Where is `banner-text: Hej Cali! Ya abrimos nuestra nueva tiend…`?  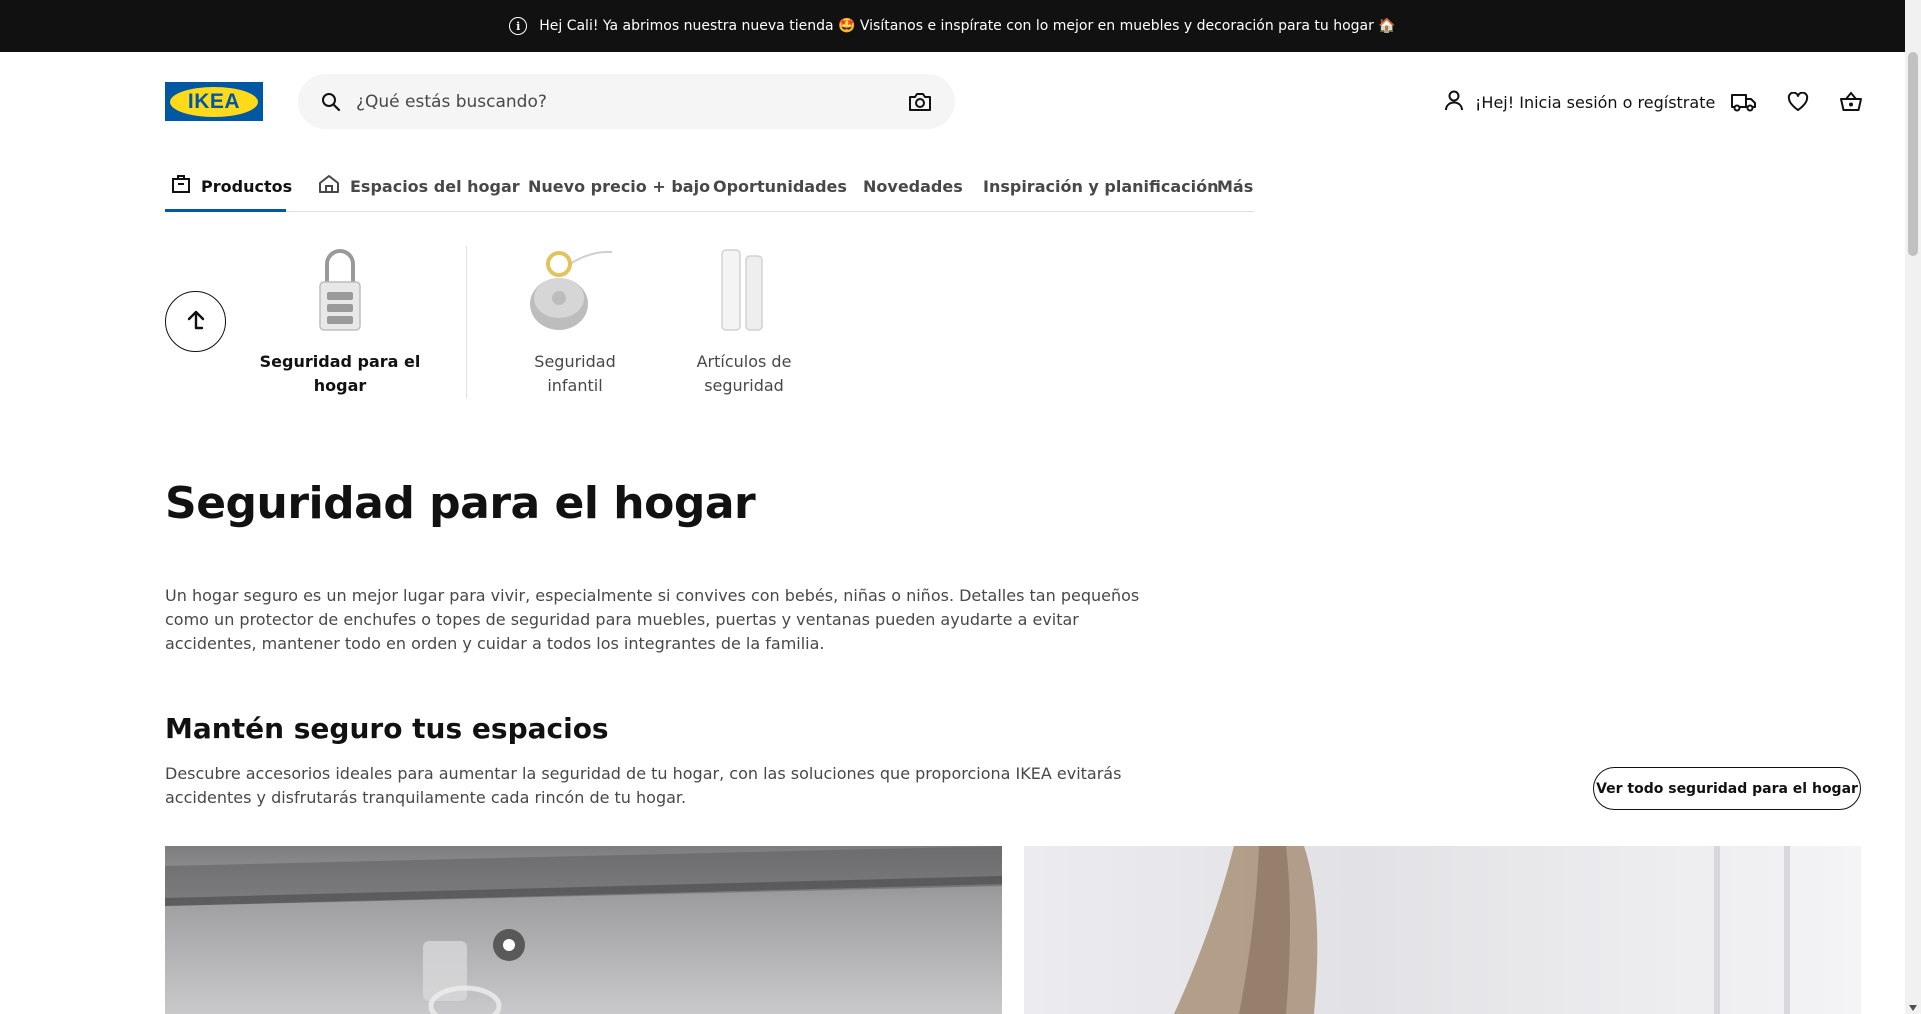 banner-text: Hej Cali! Ya abrimos nuestra nueva tiend… is located at coordinates (967, 26).